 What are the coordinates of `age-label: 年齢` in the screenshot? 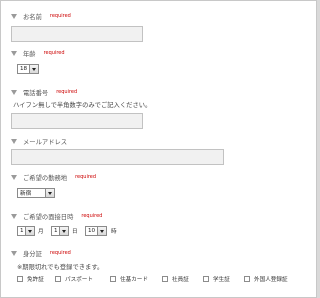 It's located at (29, 54).